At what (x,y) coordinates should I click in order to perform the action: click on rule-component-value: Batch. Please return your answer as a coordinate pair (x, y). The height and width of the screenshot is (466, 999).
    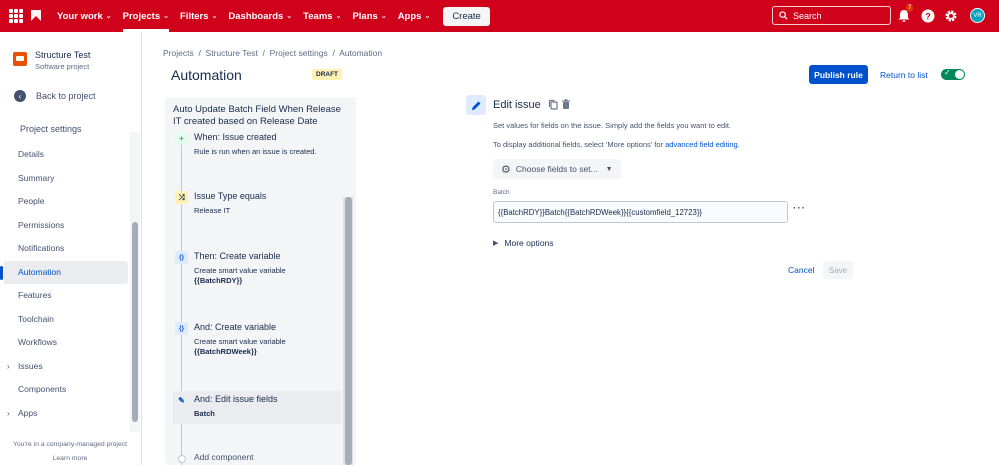
    Looking at the image, I should click on (204, 413).